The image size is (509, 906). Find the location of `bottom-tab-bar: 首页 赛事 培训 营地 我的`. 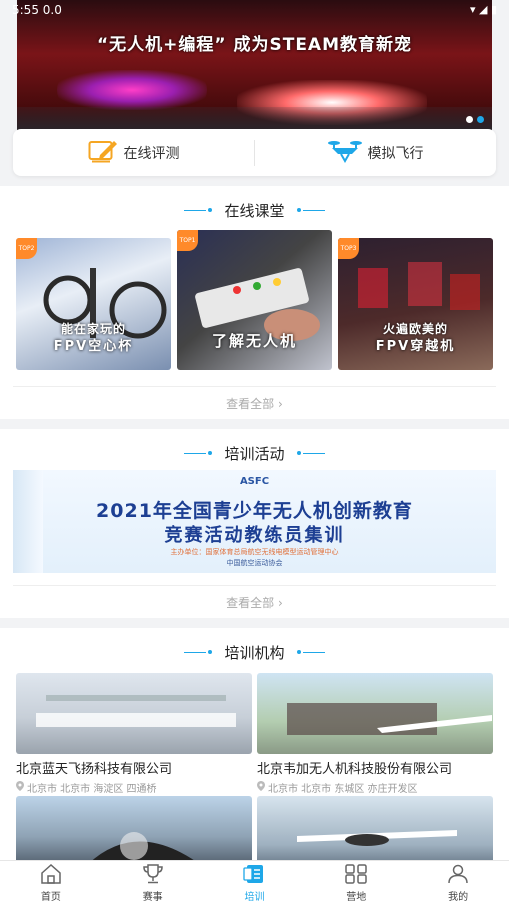

bottom-tab-bar: 首页 赛事 培训 营地 我的 is located at coordinates (254, 883).